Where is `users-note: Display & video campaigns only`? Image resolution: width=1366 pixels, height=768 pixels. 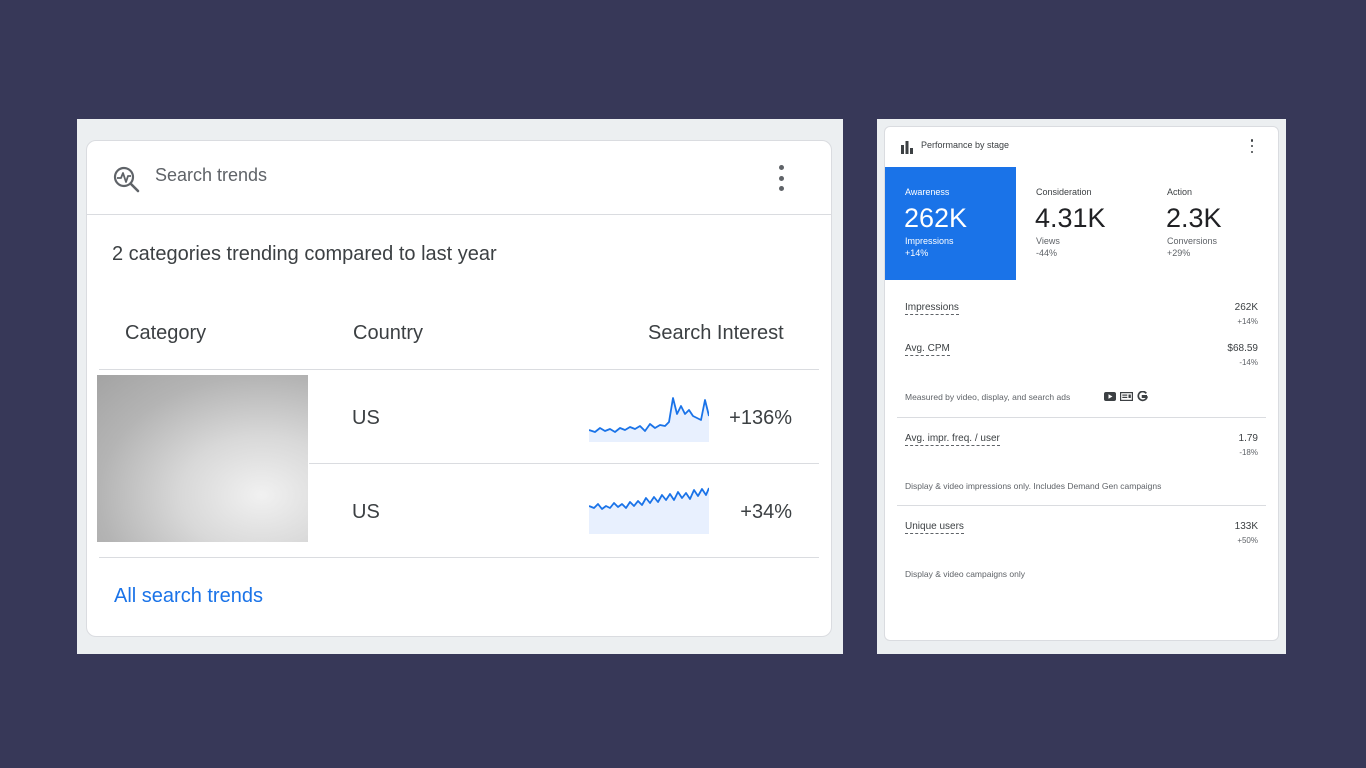 users-note: Display & video campaigns only is located at coordinates (965, 574).